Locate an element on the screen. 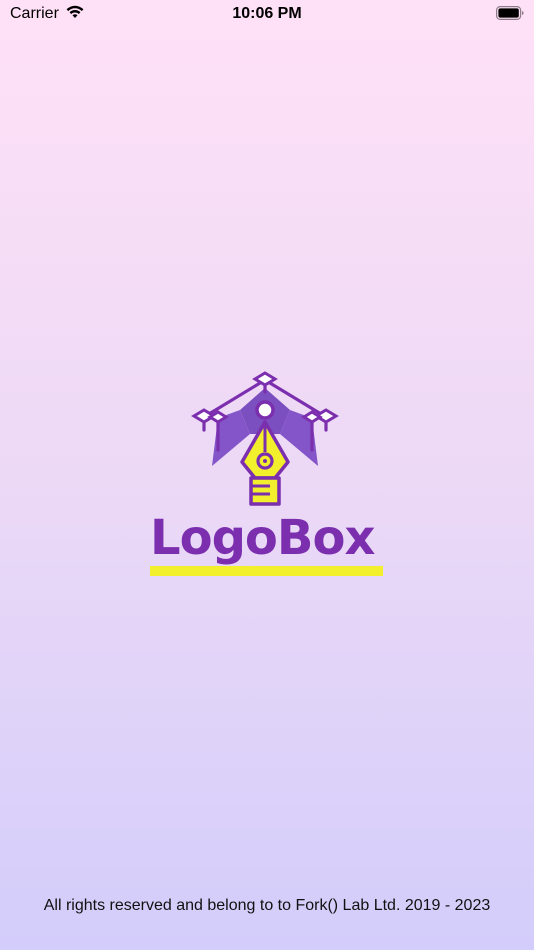 The width and height of the screenshot is (534, 950). status-bar: Carrier 10:06 PM is located at coordinates (267, 14).